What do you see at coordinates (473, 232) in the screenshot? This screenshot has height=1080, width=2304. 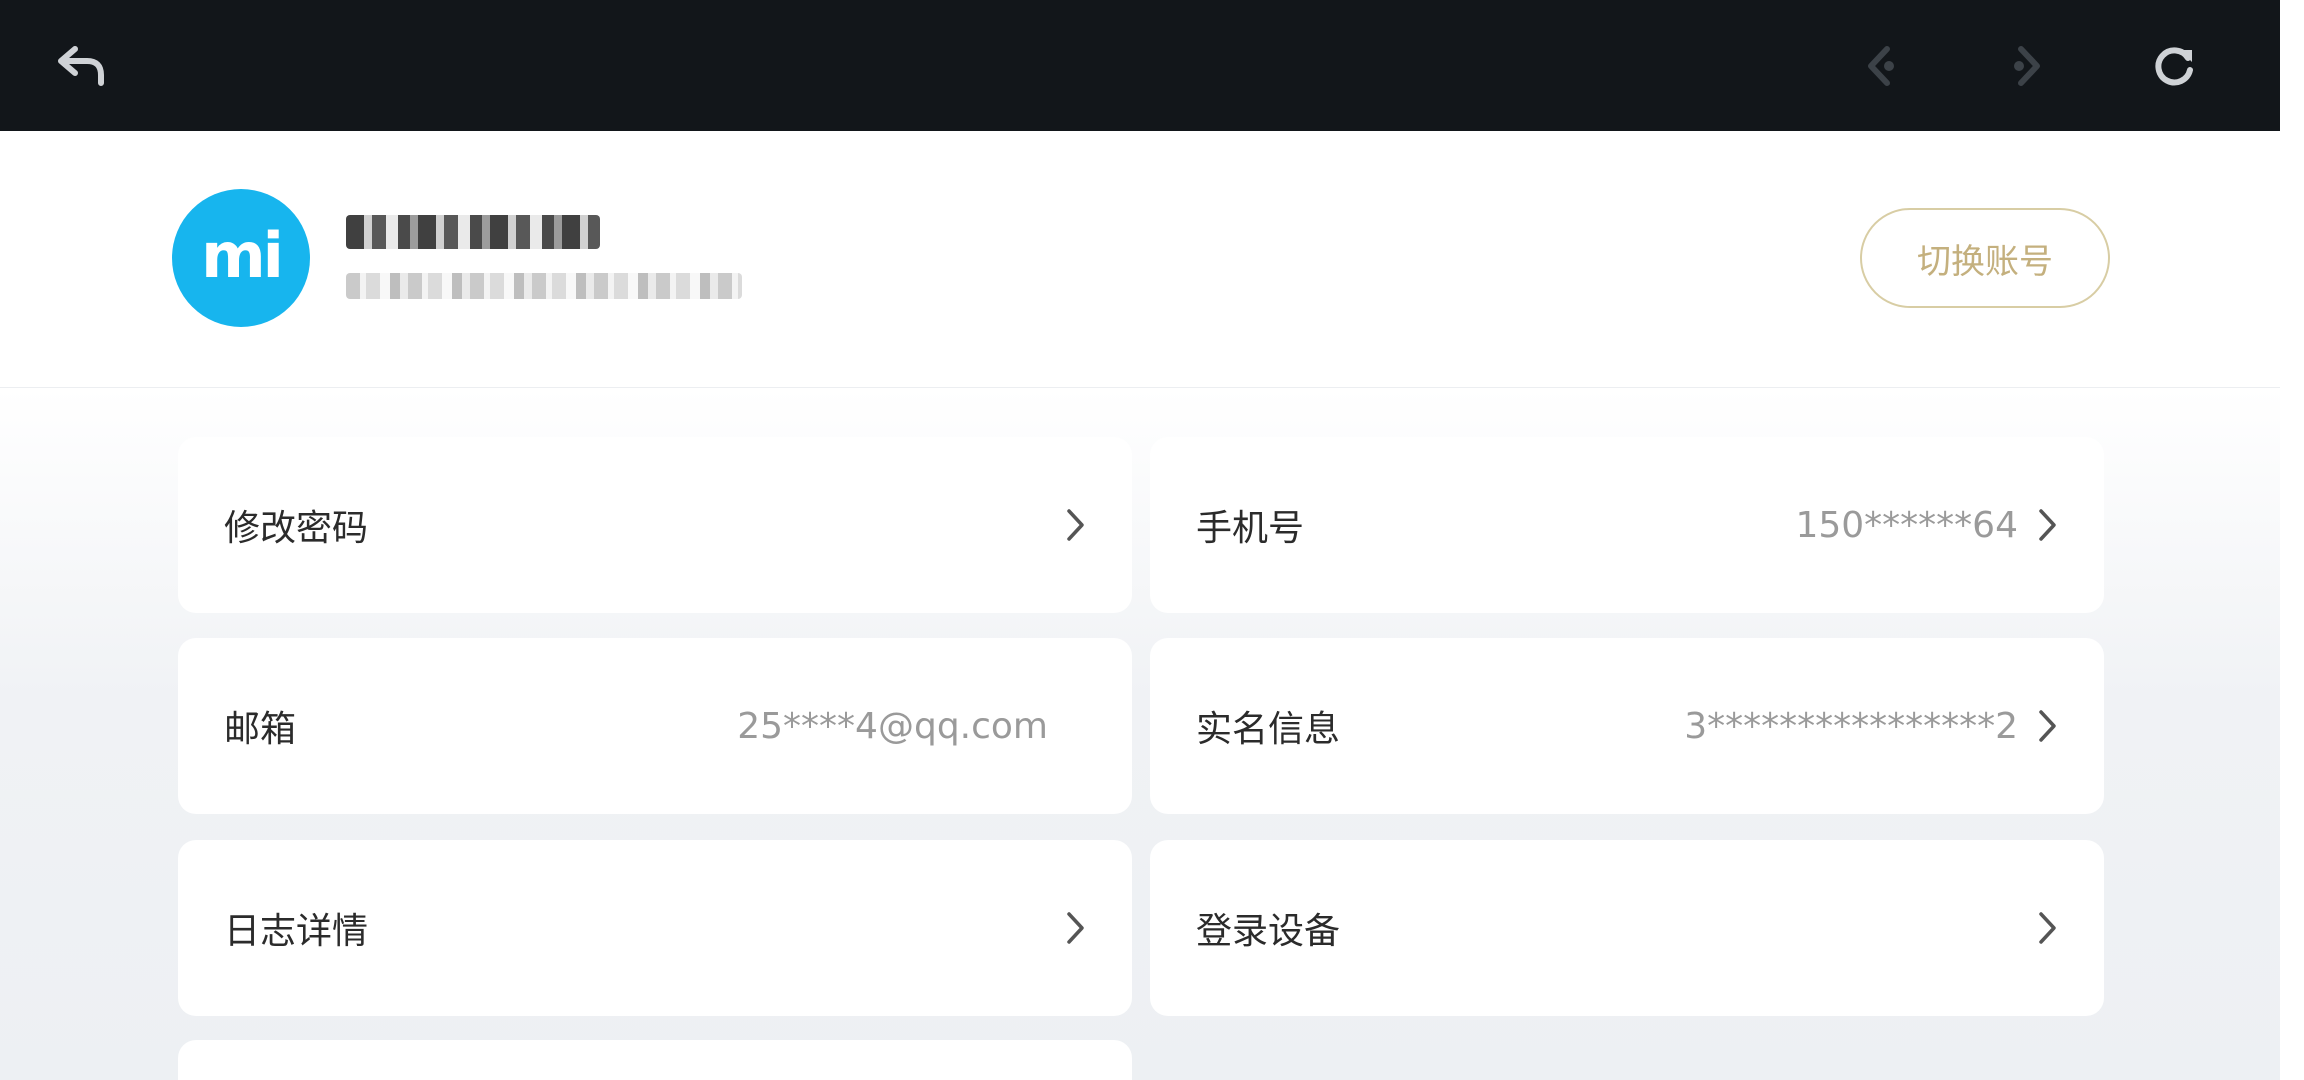 I see `username-redacted` at bounding box center [473, 232].